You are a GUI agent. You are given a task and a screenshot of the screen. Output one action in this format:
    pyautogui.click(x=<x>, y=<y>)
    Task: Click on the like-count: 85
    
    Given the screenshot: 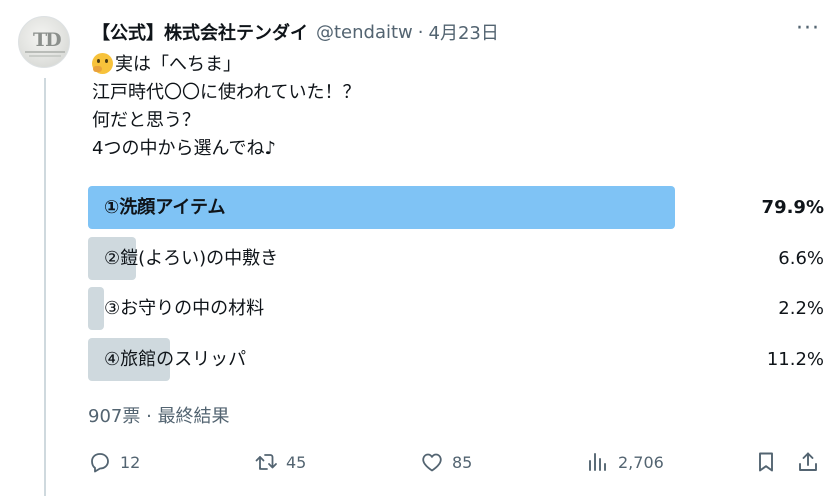 What is the action you would take?
    pyautogui.click(x=462, y=462)
    